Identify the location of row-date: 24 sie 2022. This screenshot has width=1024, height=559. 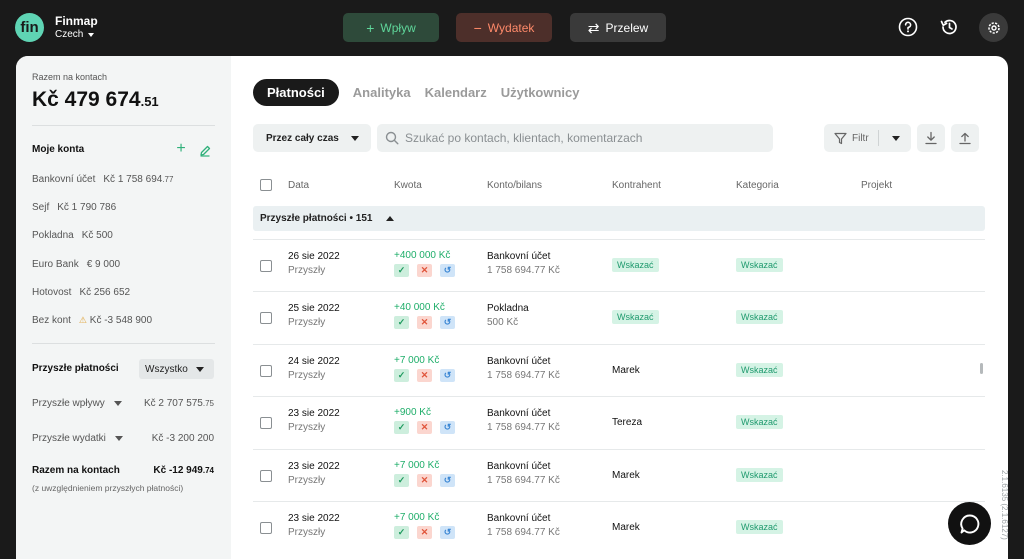
(314, 361).